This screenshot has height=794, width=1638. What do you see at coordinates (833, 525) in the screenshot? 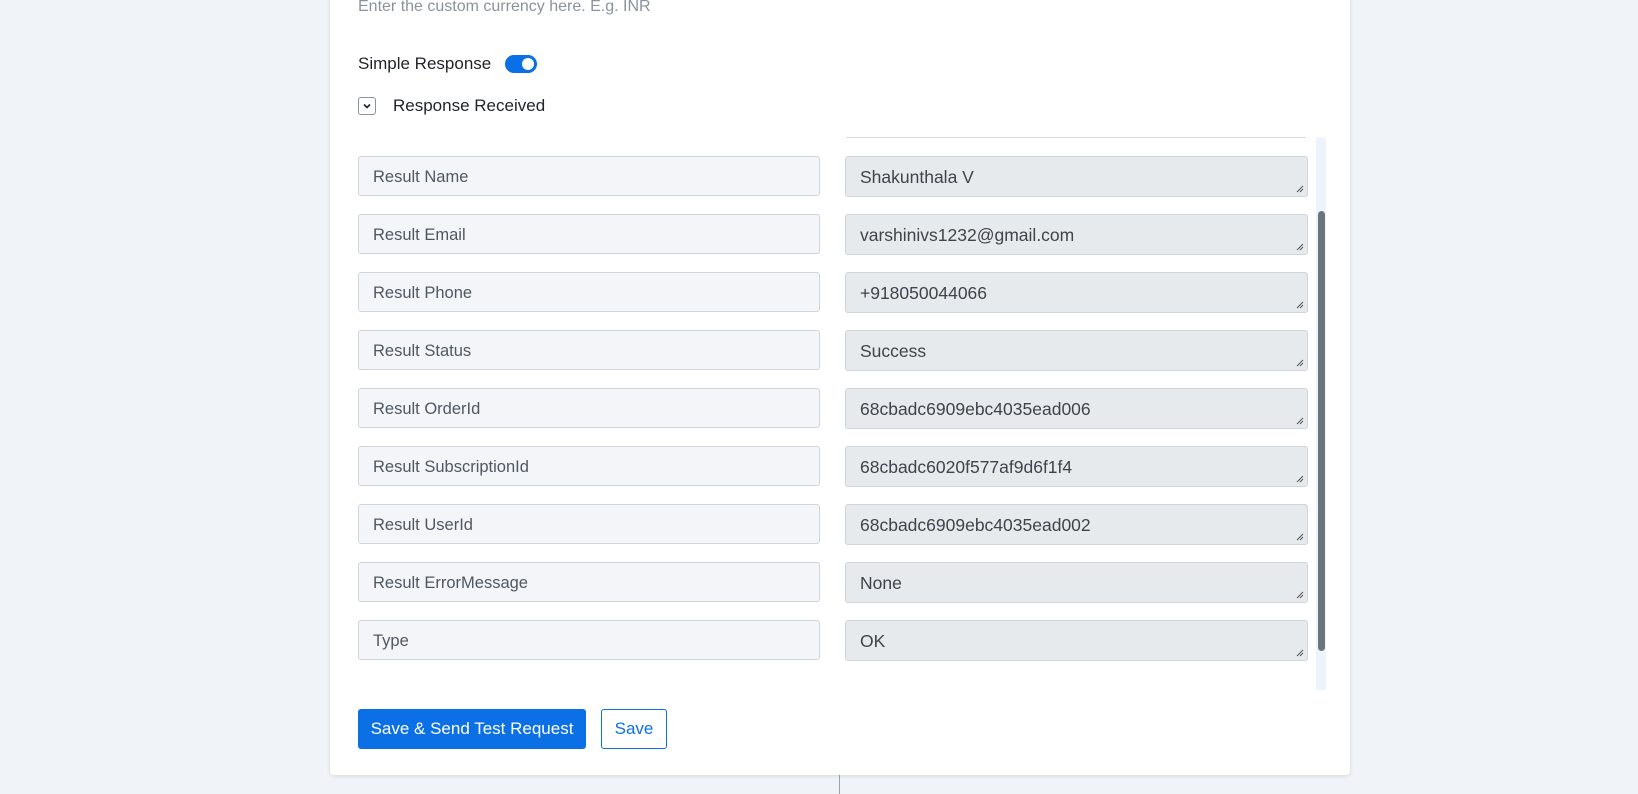
I see `response-row: Result UserId 68cbadc6909ebc4035ead002` at bounding box center [833, 525].